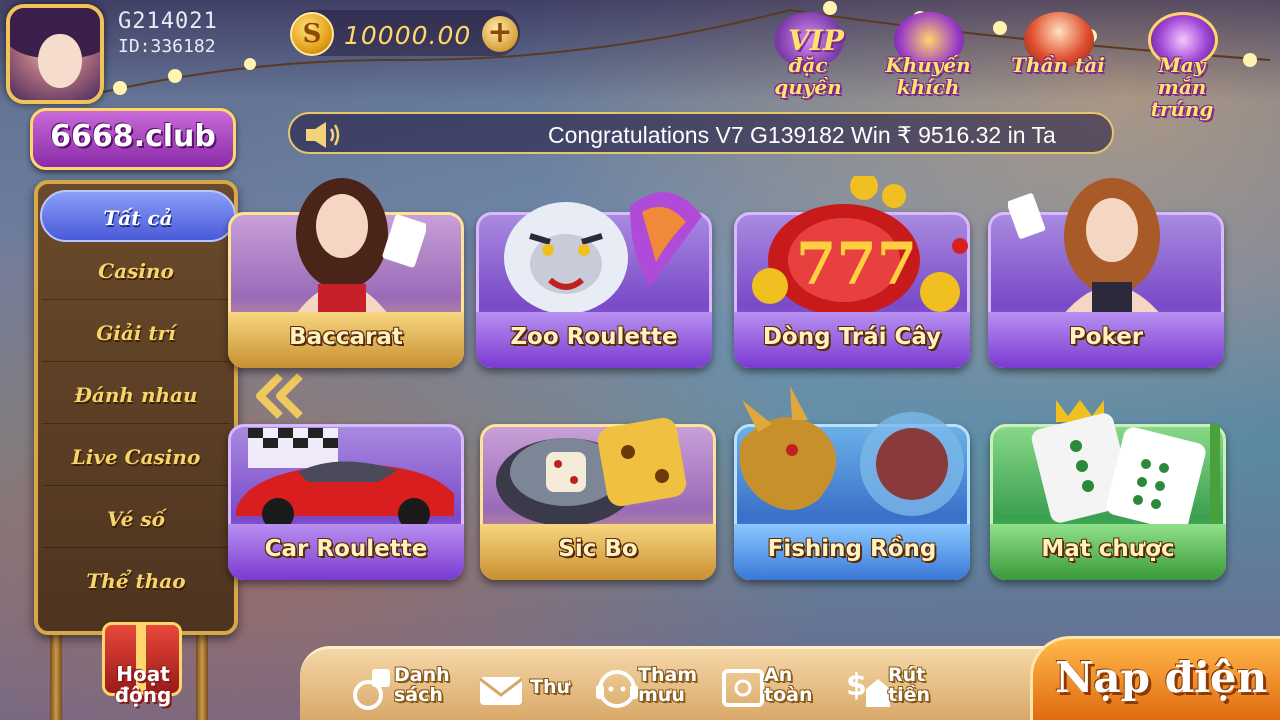  I want to click on nav-safe-label: An toàn, so click(788, 685).